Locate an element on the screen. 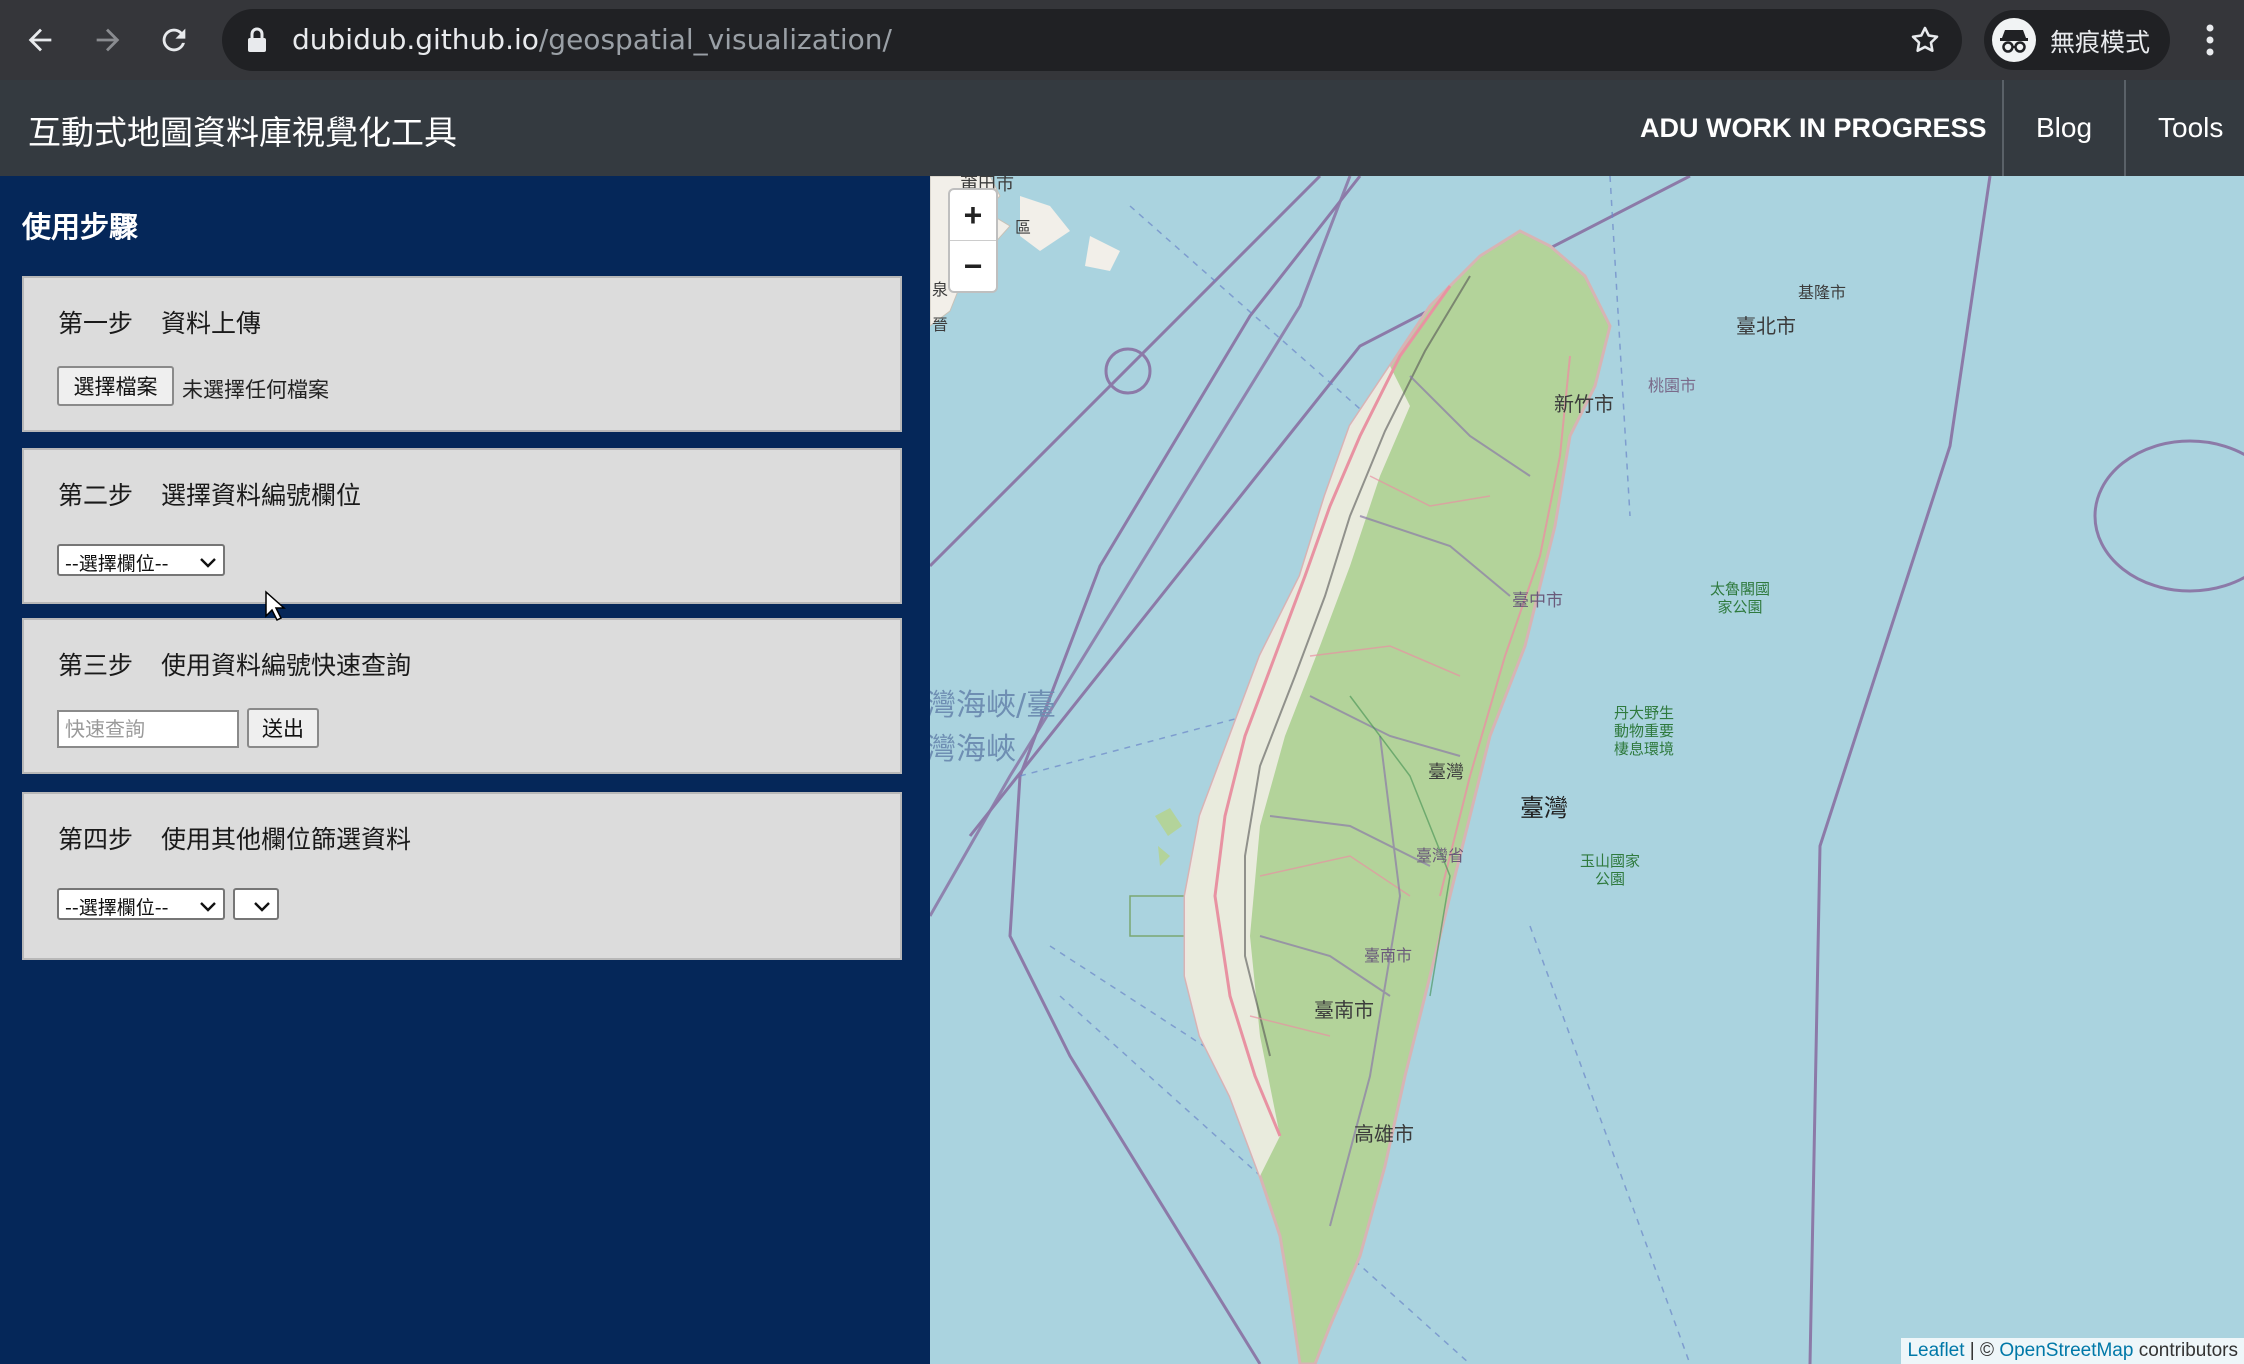 This screenshot has height=1364, width=2244. zoom-control: + − is located at coordinates (973, 240).